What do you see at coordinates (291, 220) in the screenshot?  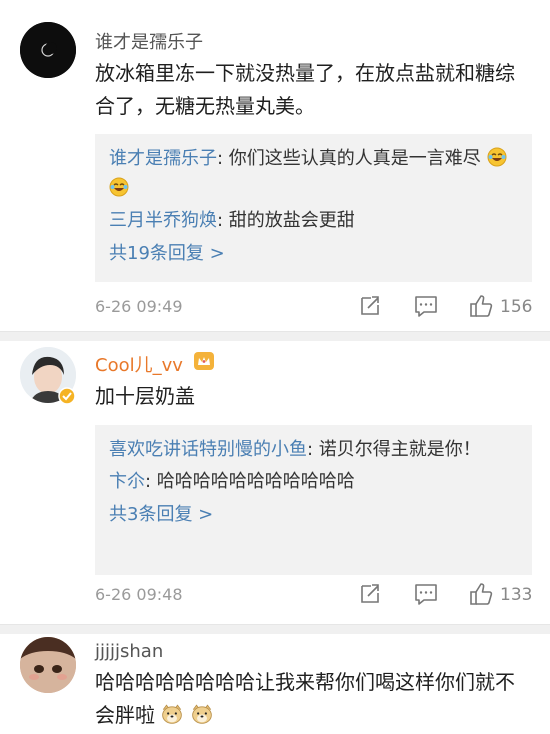 I see `reply-text: 甜的放盐会更甜` at bounding box center [291, 220].